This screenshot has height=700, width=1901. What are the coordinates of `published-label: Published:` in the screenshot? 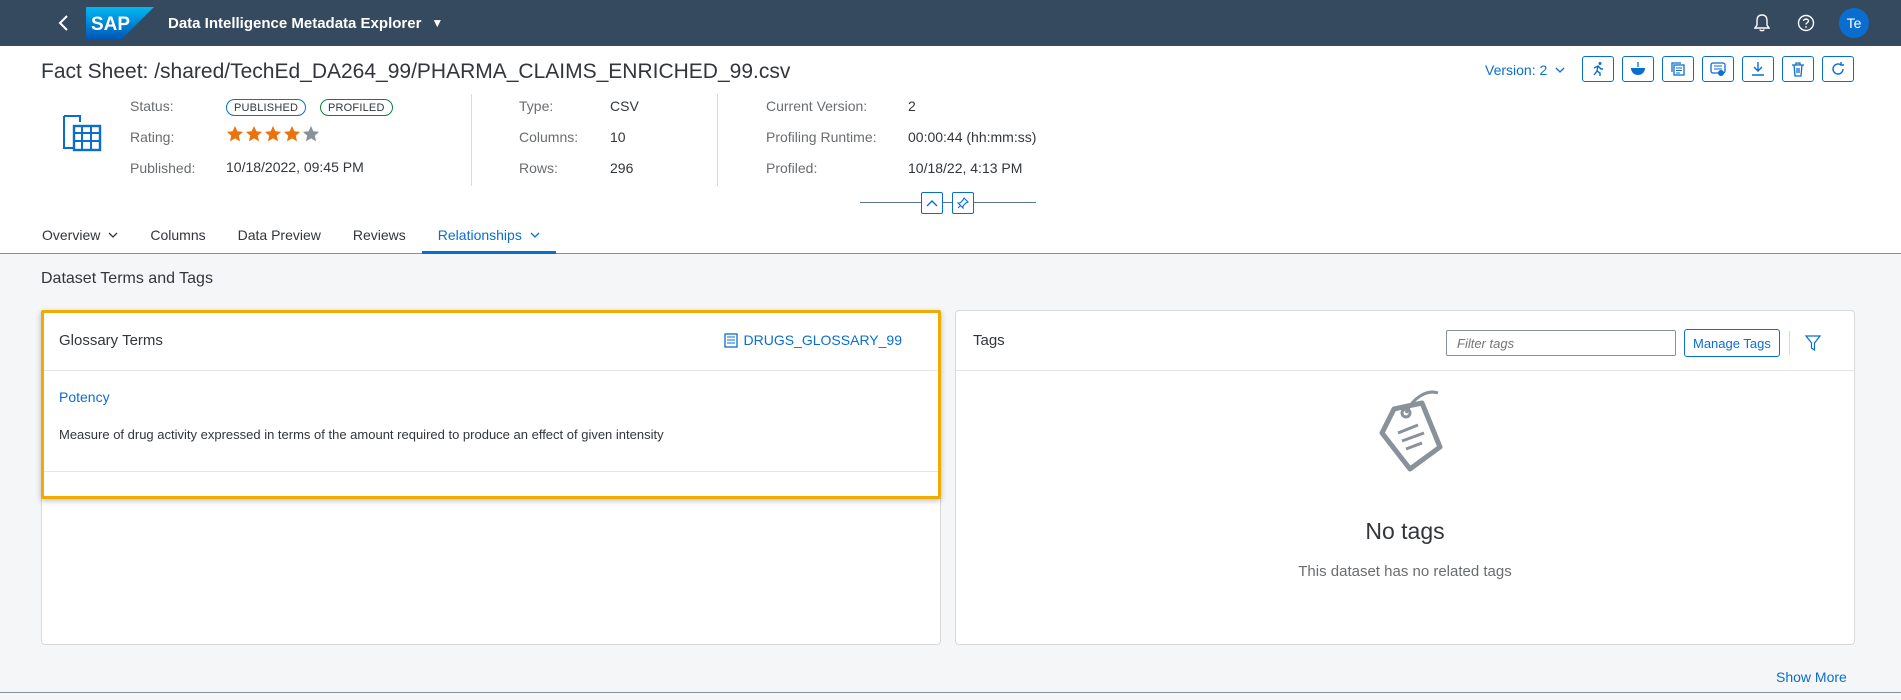 It's located at (163, 168).